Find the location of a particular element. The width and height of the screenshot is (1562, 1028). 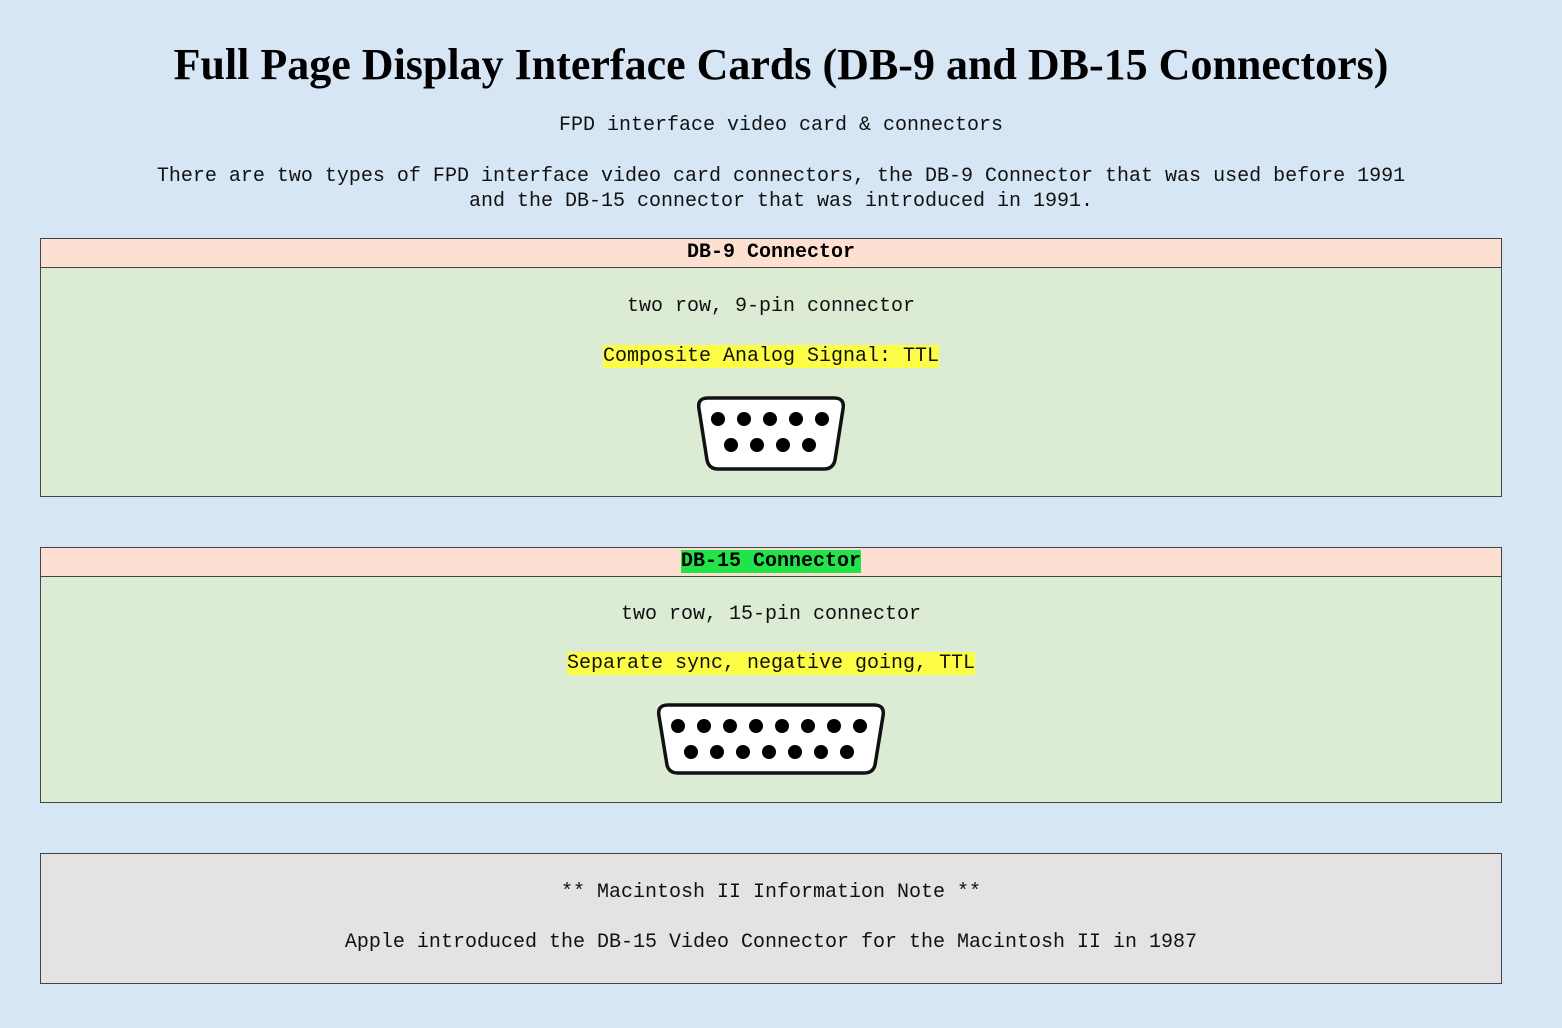

db15-connector-wrap is located at coordinates (771, 743).